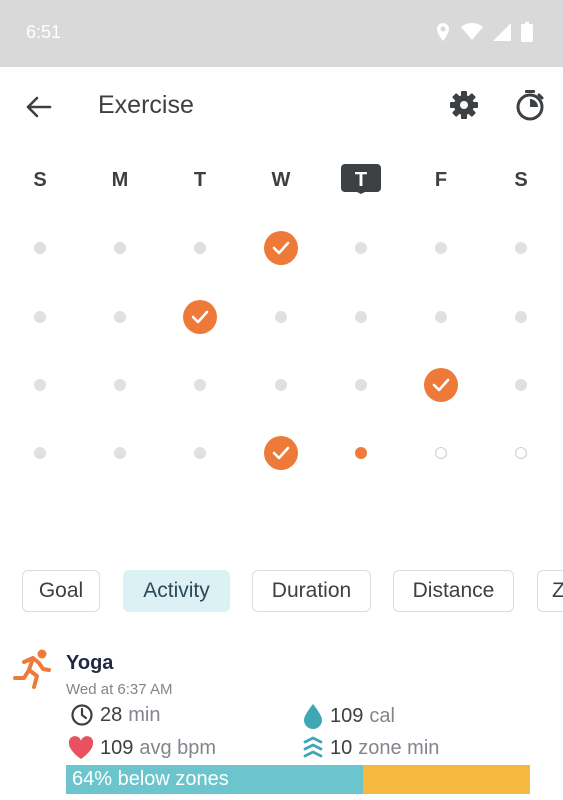 This screenshot has width=563, height=800. I want to click on bpm-value: 109, so click(117, 747).